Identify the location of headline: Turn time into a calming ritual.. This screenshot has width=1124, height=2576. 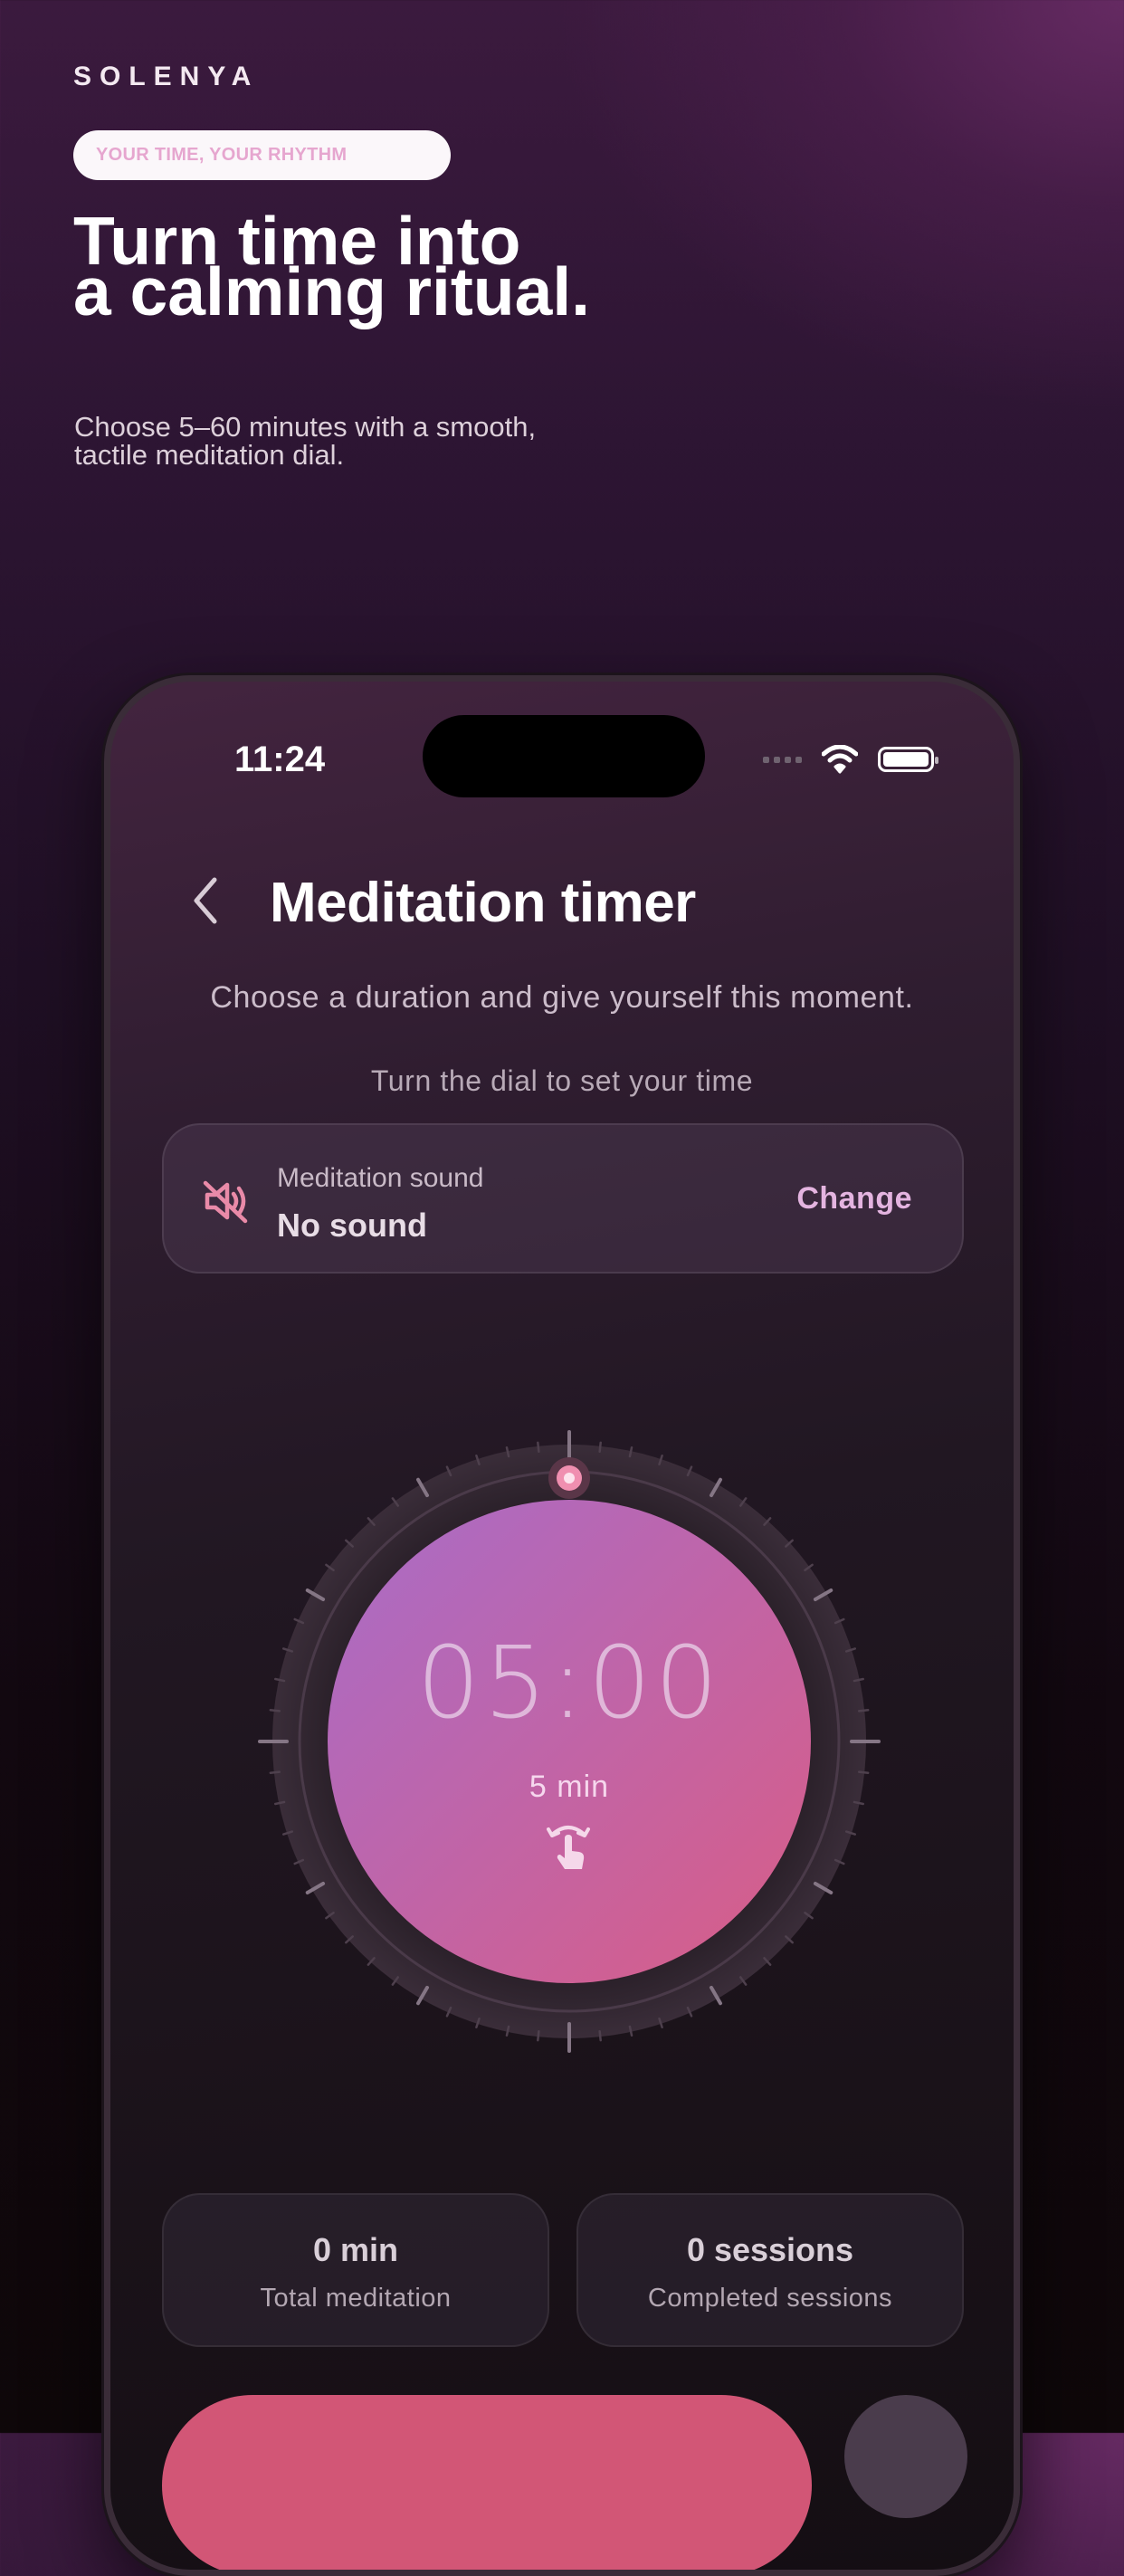
(481, 266).